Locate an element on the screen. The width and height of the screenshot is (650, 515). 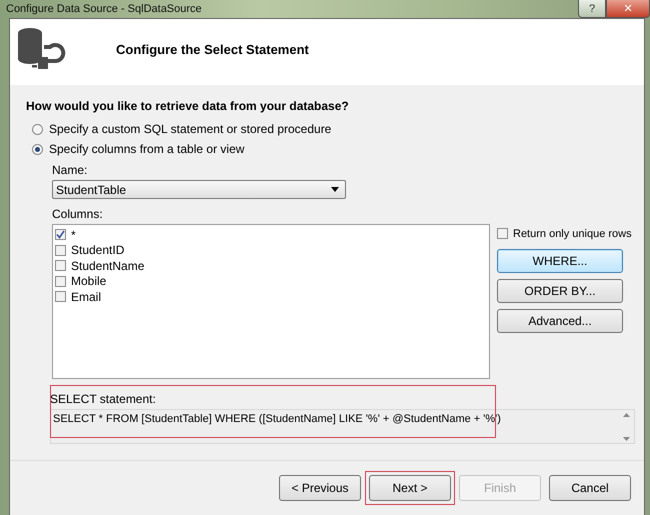
wizard-button: < Previous is located at coordinates (320, 488).